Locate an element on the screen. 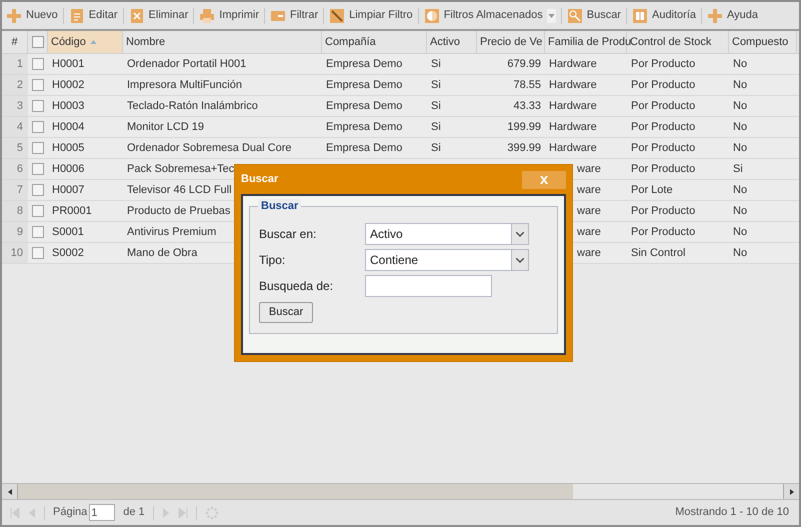 This screenshot has width=801, height=527. table-cell-text: Mano de Obra is located at coordinates (162, 253).